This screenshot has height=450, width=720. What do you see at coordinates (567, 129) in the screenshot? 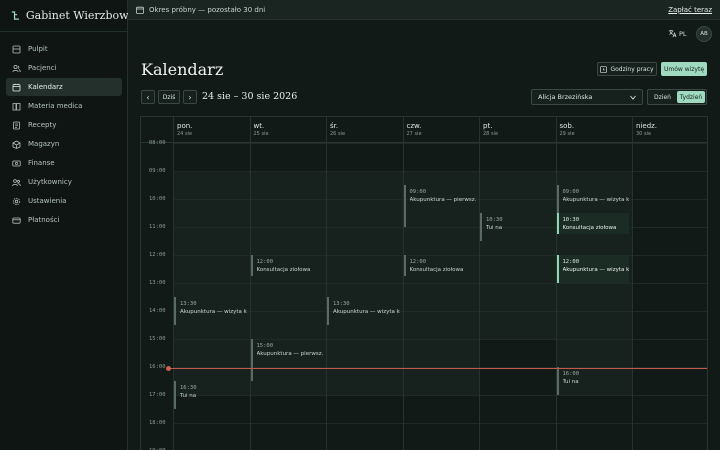
I see `day-header: sob. 29 sie` at bounding box center [567, 129].